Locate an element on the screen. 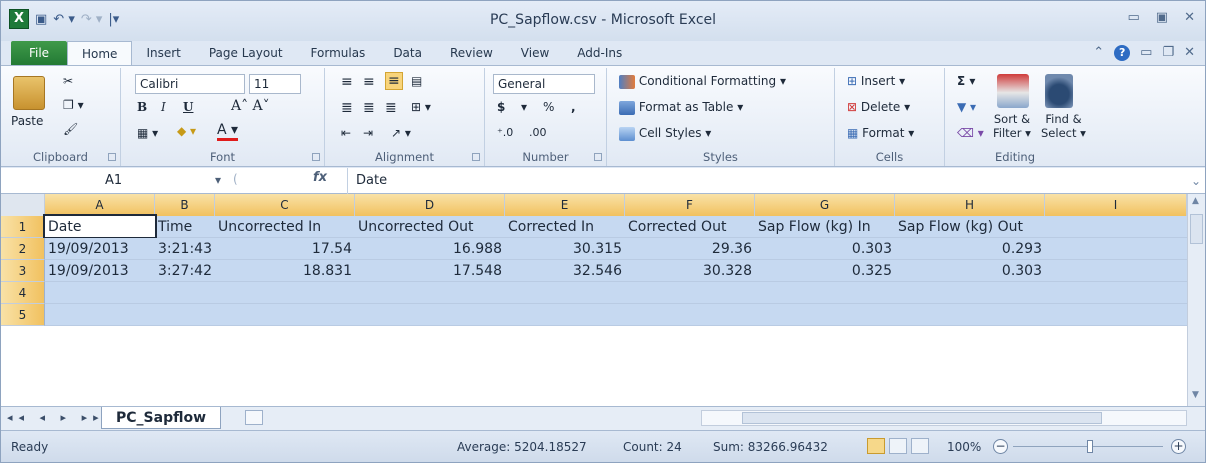 The image size is (1206, 463). tab-formulas: Formulas is located at coordinates (338, 53).